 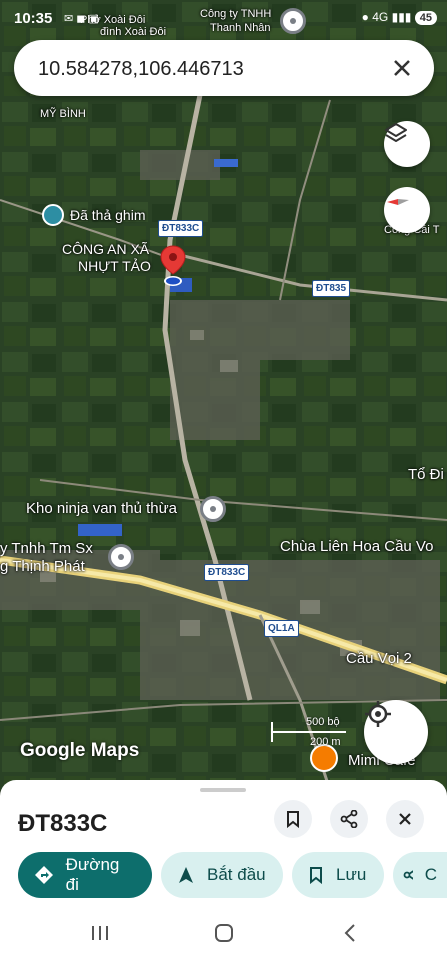 What do you see at coordinates (92, 874) in the screenshot?
I see `directions-label: Đường đi` at bounding box center [92, 874].